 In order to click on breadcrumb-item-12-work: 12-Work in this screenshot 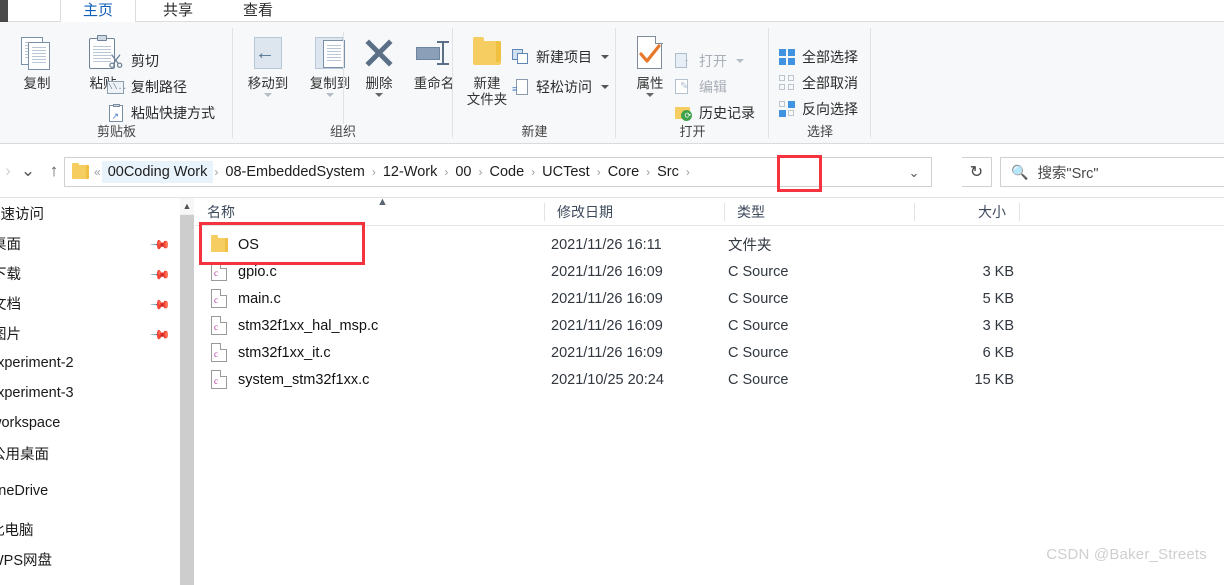, I will do `click(410, 172)`.